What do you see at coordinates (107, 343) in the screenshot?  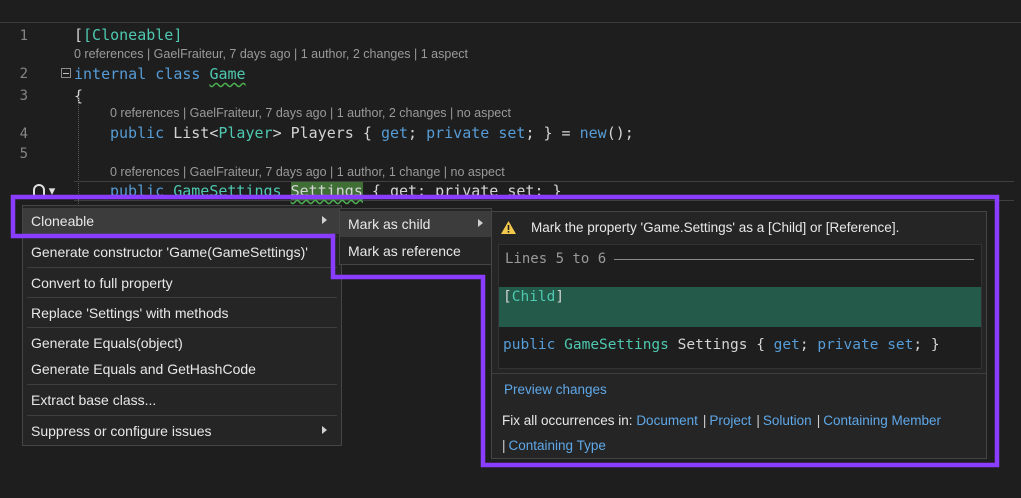 I see `menu-item-label: Generate Equals(object)` at bounding box center [107, 343].